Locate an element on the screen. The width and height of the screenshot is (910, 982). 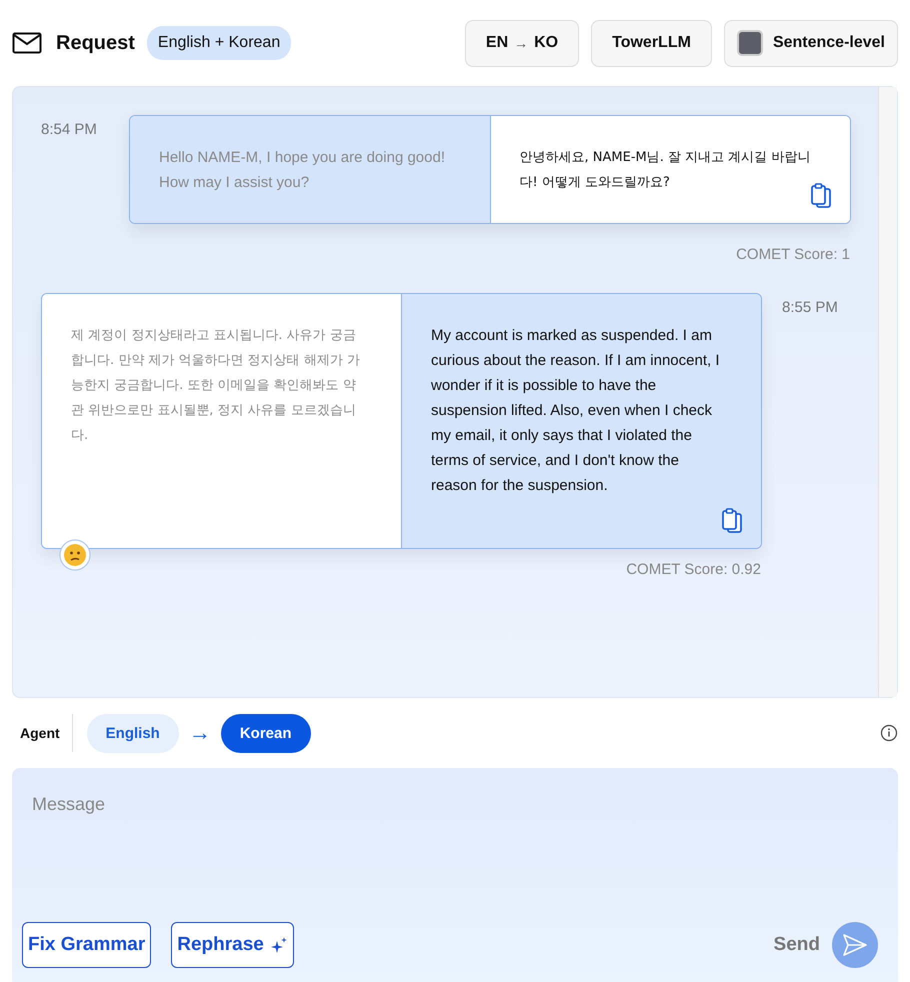
comet-score: COMET Score: 1 is located at coordinates (793, 254).